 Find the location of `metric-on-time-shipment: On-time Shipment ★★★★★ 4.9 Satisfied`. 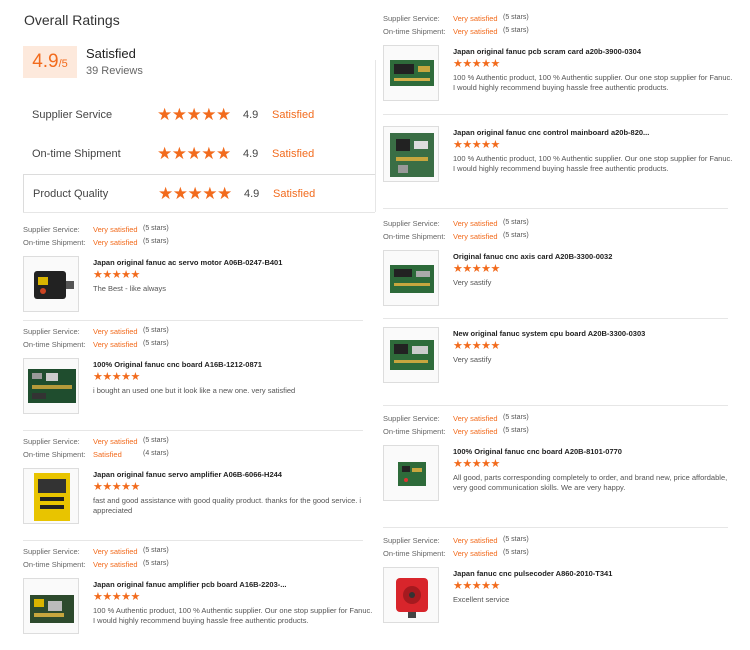

metric-on-time-shipment: On-time Shipment ★★★★★ 4.9 Satisfied is located at coordinates (199, 154).